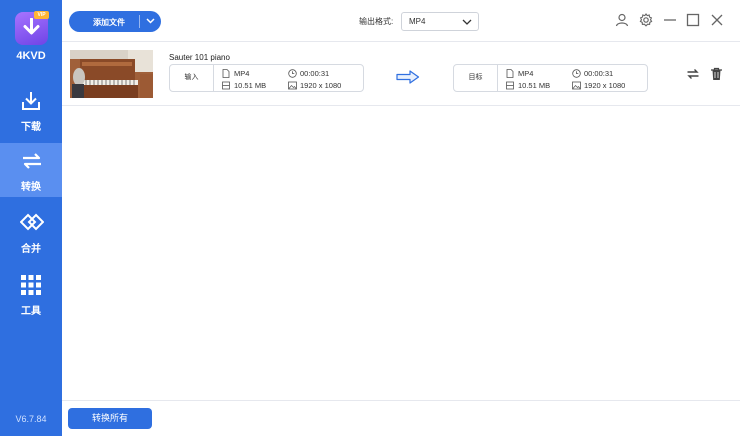 This screenshot has width=740, height=436. I want to click on input-format: MP4, so click(235, 73).